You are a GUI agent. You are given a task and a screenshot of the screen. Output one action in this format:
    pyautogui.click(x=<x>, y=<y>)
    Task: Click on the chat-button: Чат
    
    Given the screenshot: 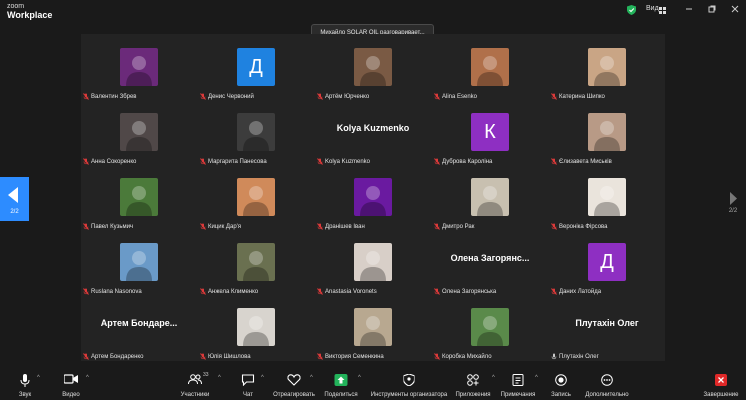 What is the action you would take?
    pyautogui.click(x=248, y=385)
    